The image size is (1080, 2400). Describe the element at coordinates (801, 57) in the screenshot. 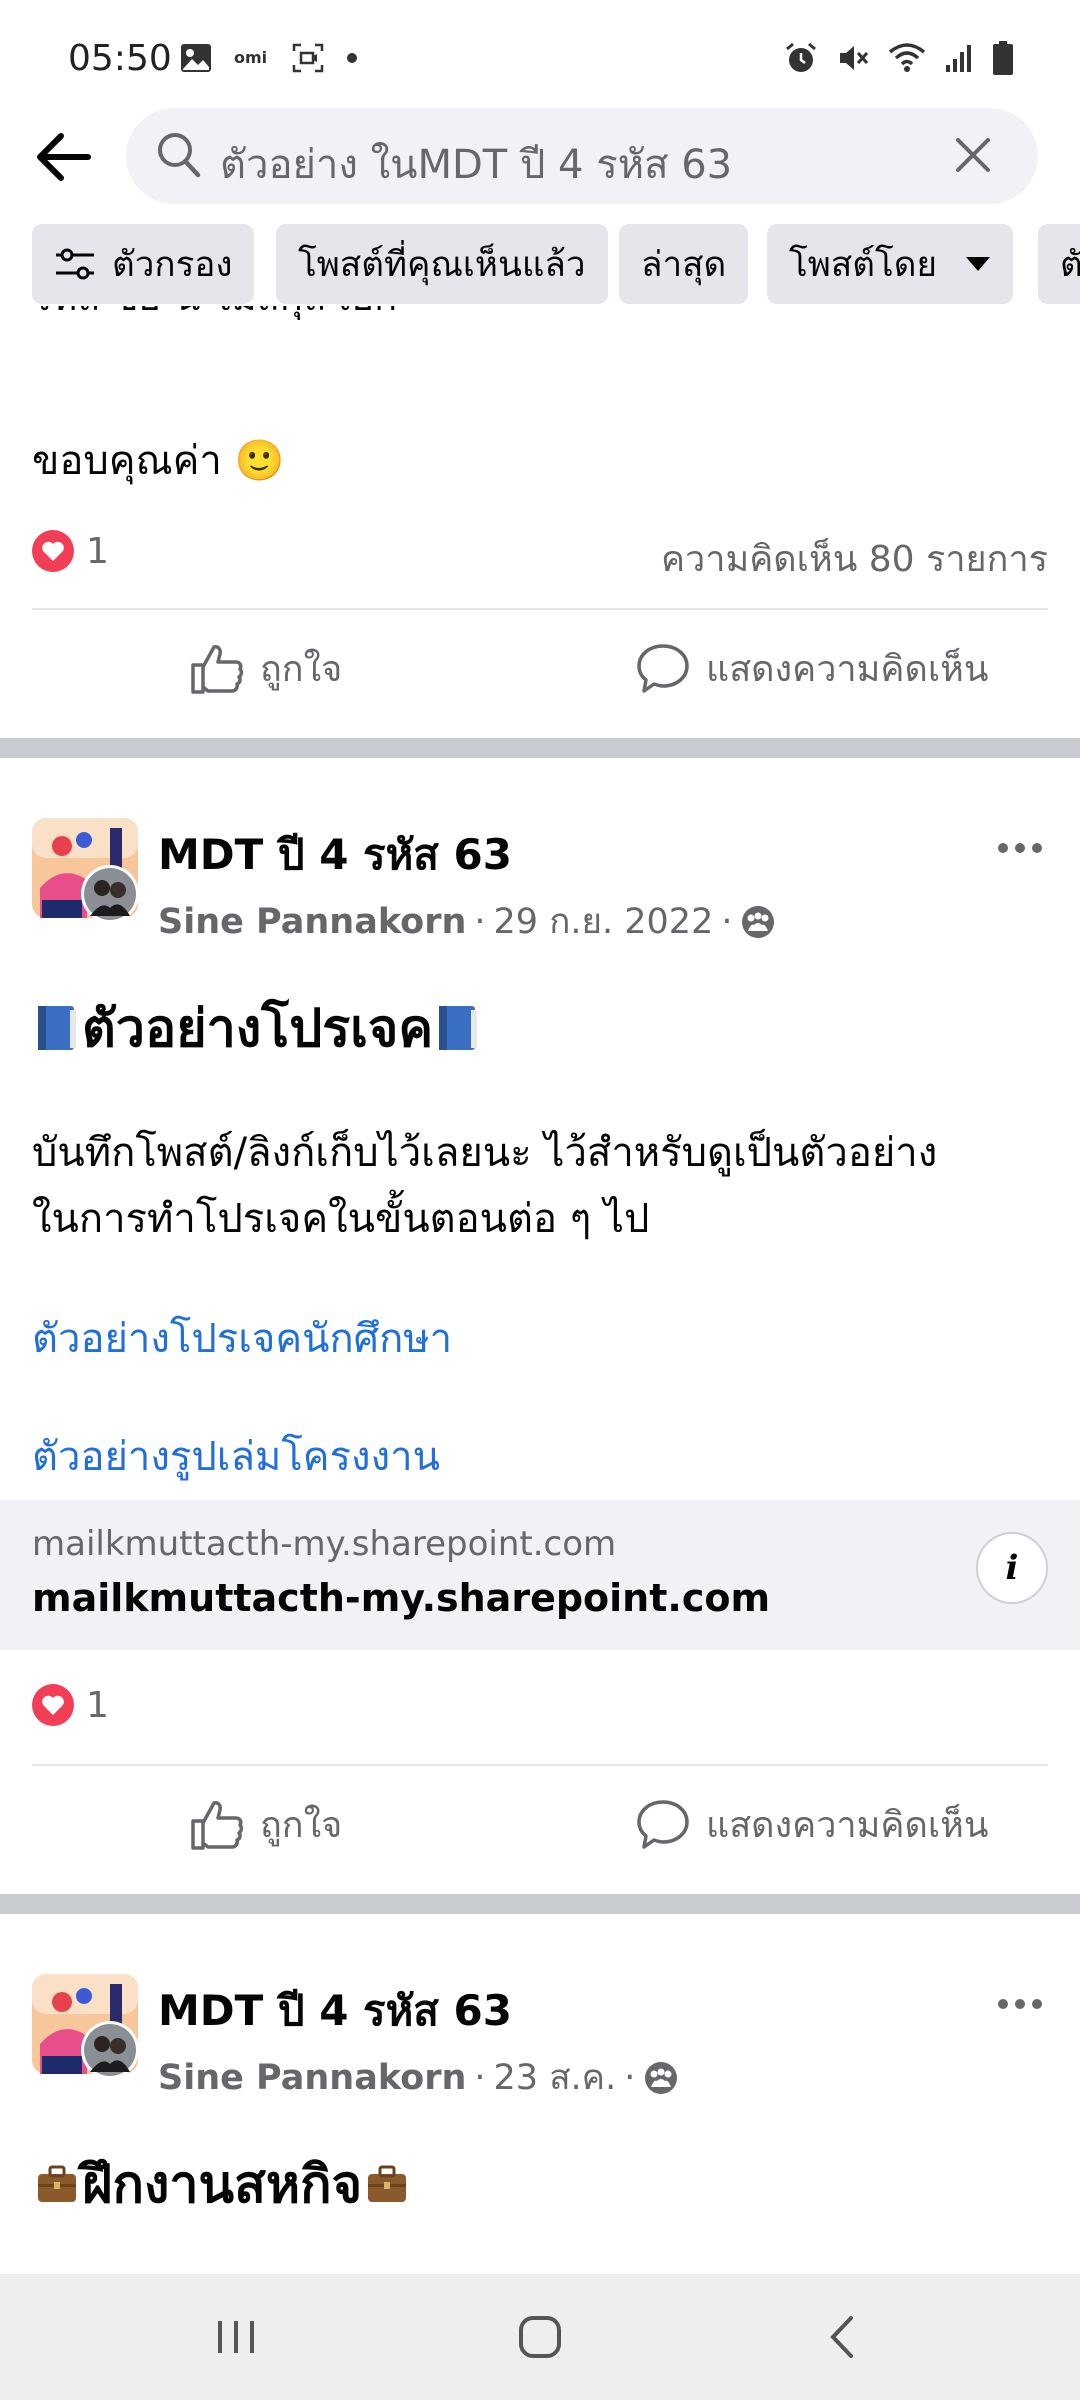

I see `alarm-icon` at that location.